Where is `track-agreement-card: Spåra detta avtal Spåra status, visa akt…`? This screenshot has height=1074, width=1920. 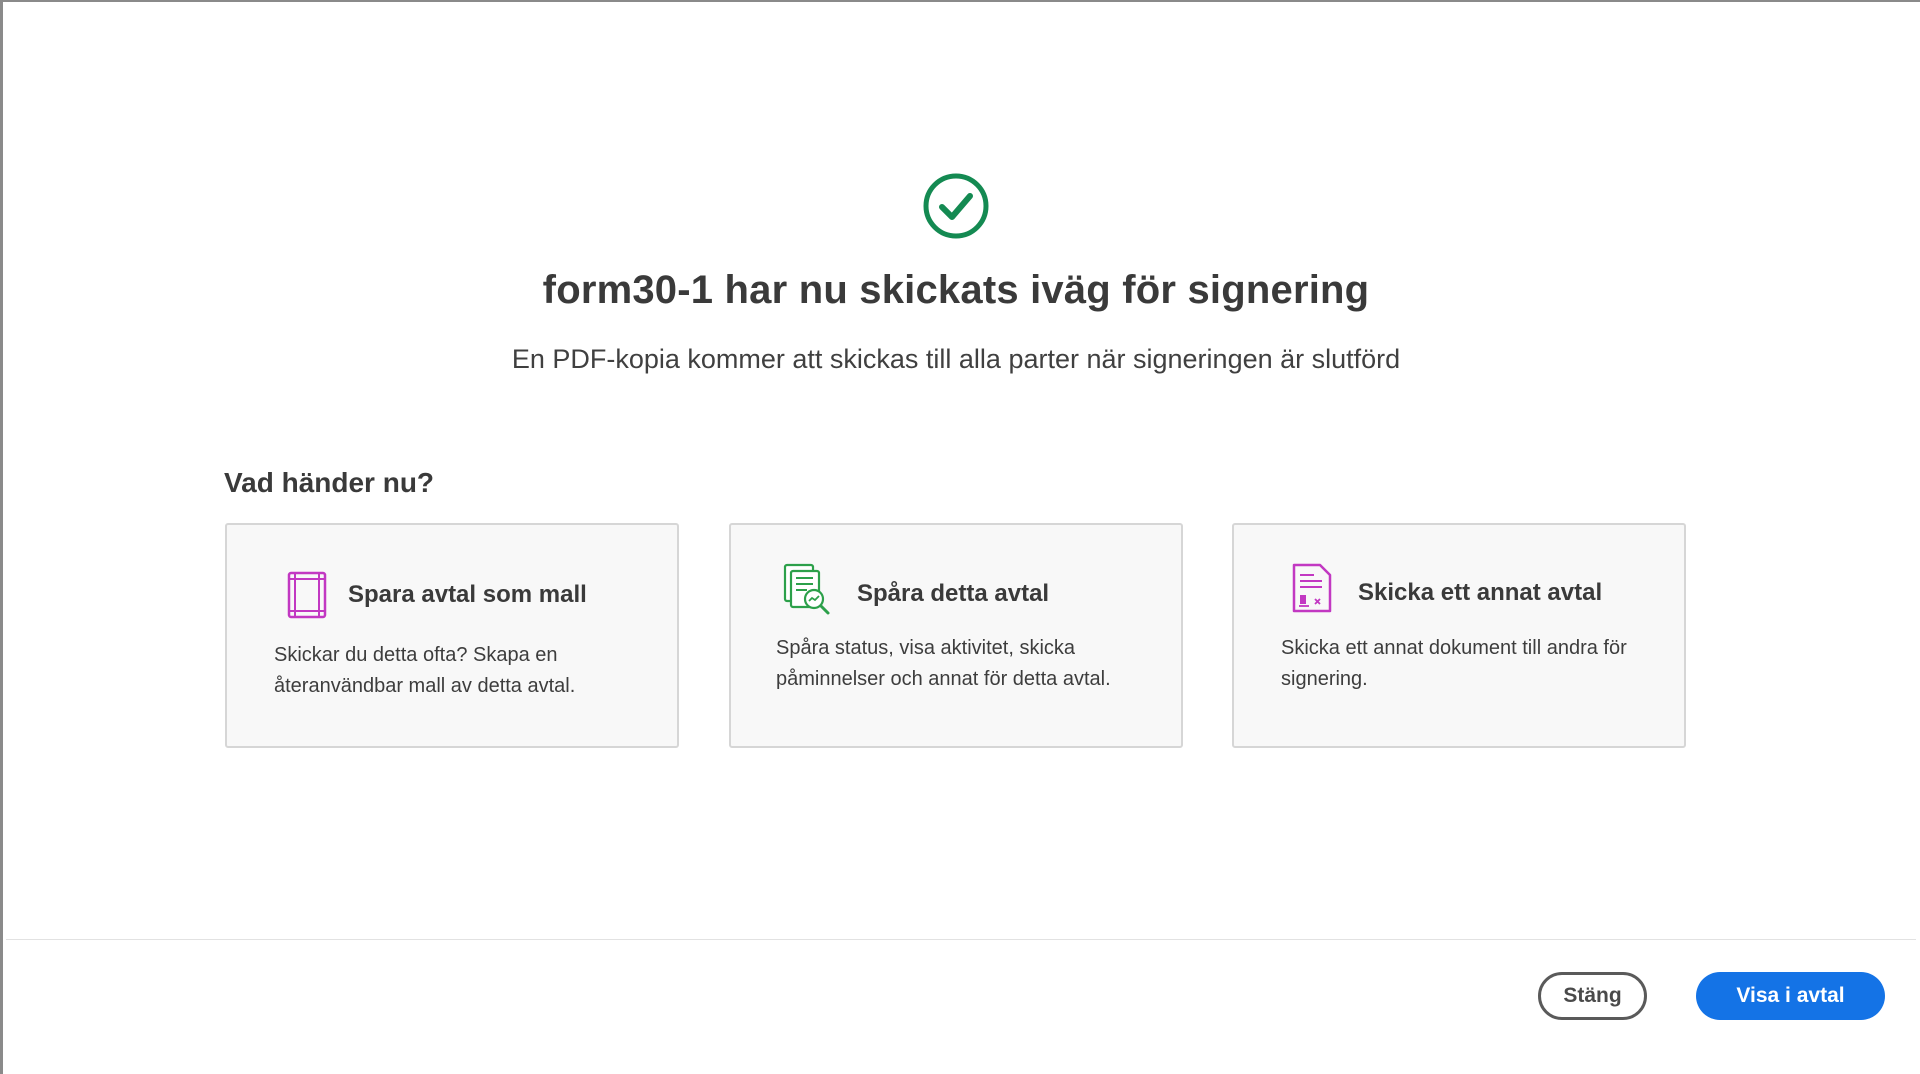 track-agreement-card: Spåra detta avtal Spåra status, visa akt… is located at coordinates (956, 635).